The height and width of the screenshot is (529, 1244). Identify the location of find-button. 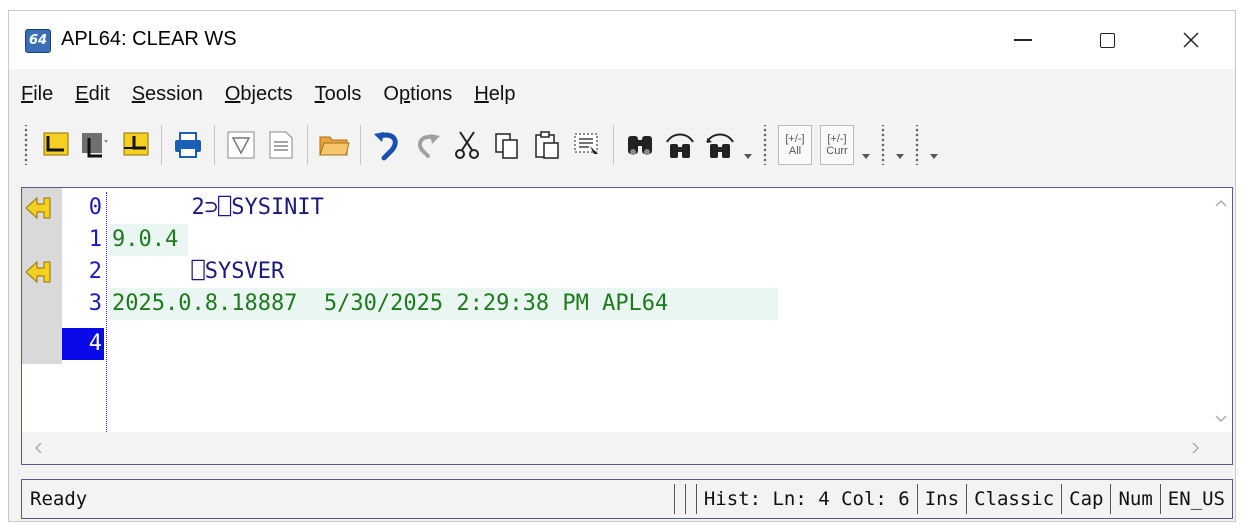
(640, 145).